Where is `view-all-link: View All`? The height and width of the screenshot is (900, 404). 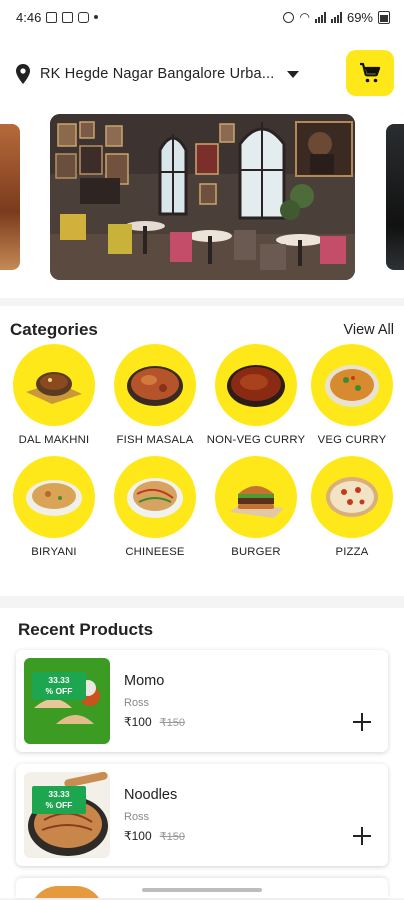
view-all-link: View All is located at coordinates (368, 330).